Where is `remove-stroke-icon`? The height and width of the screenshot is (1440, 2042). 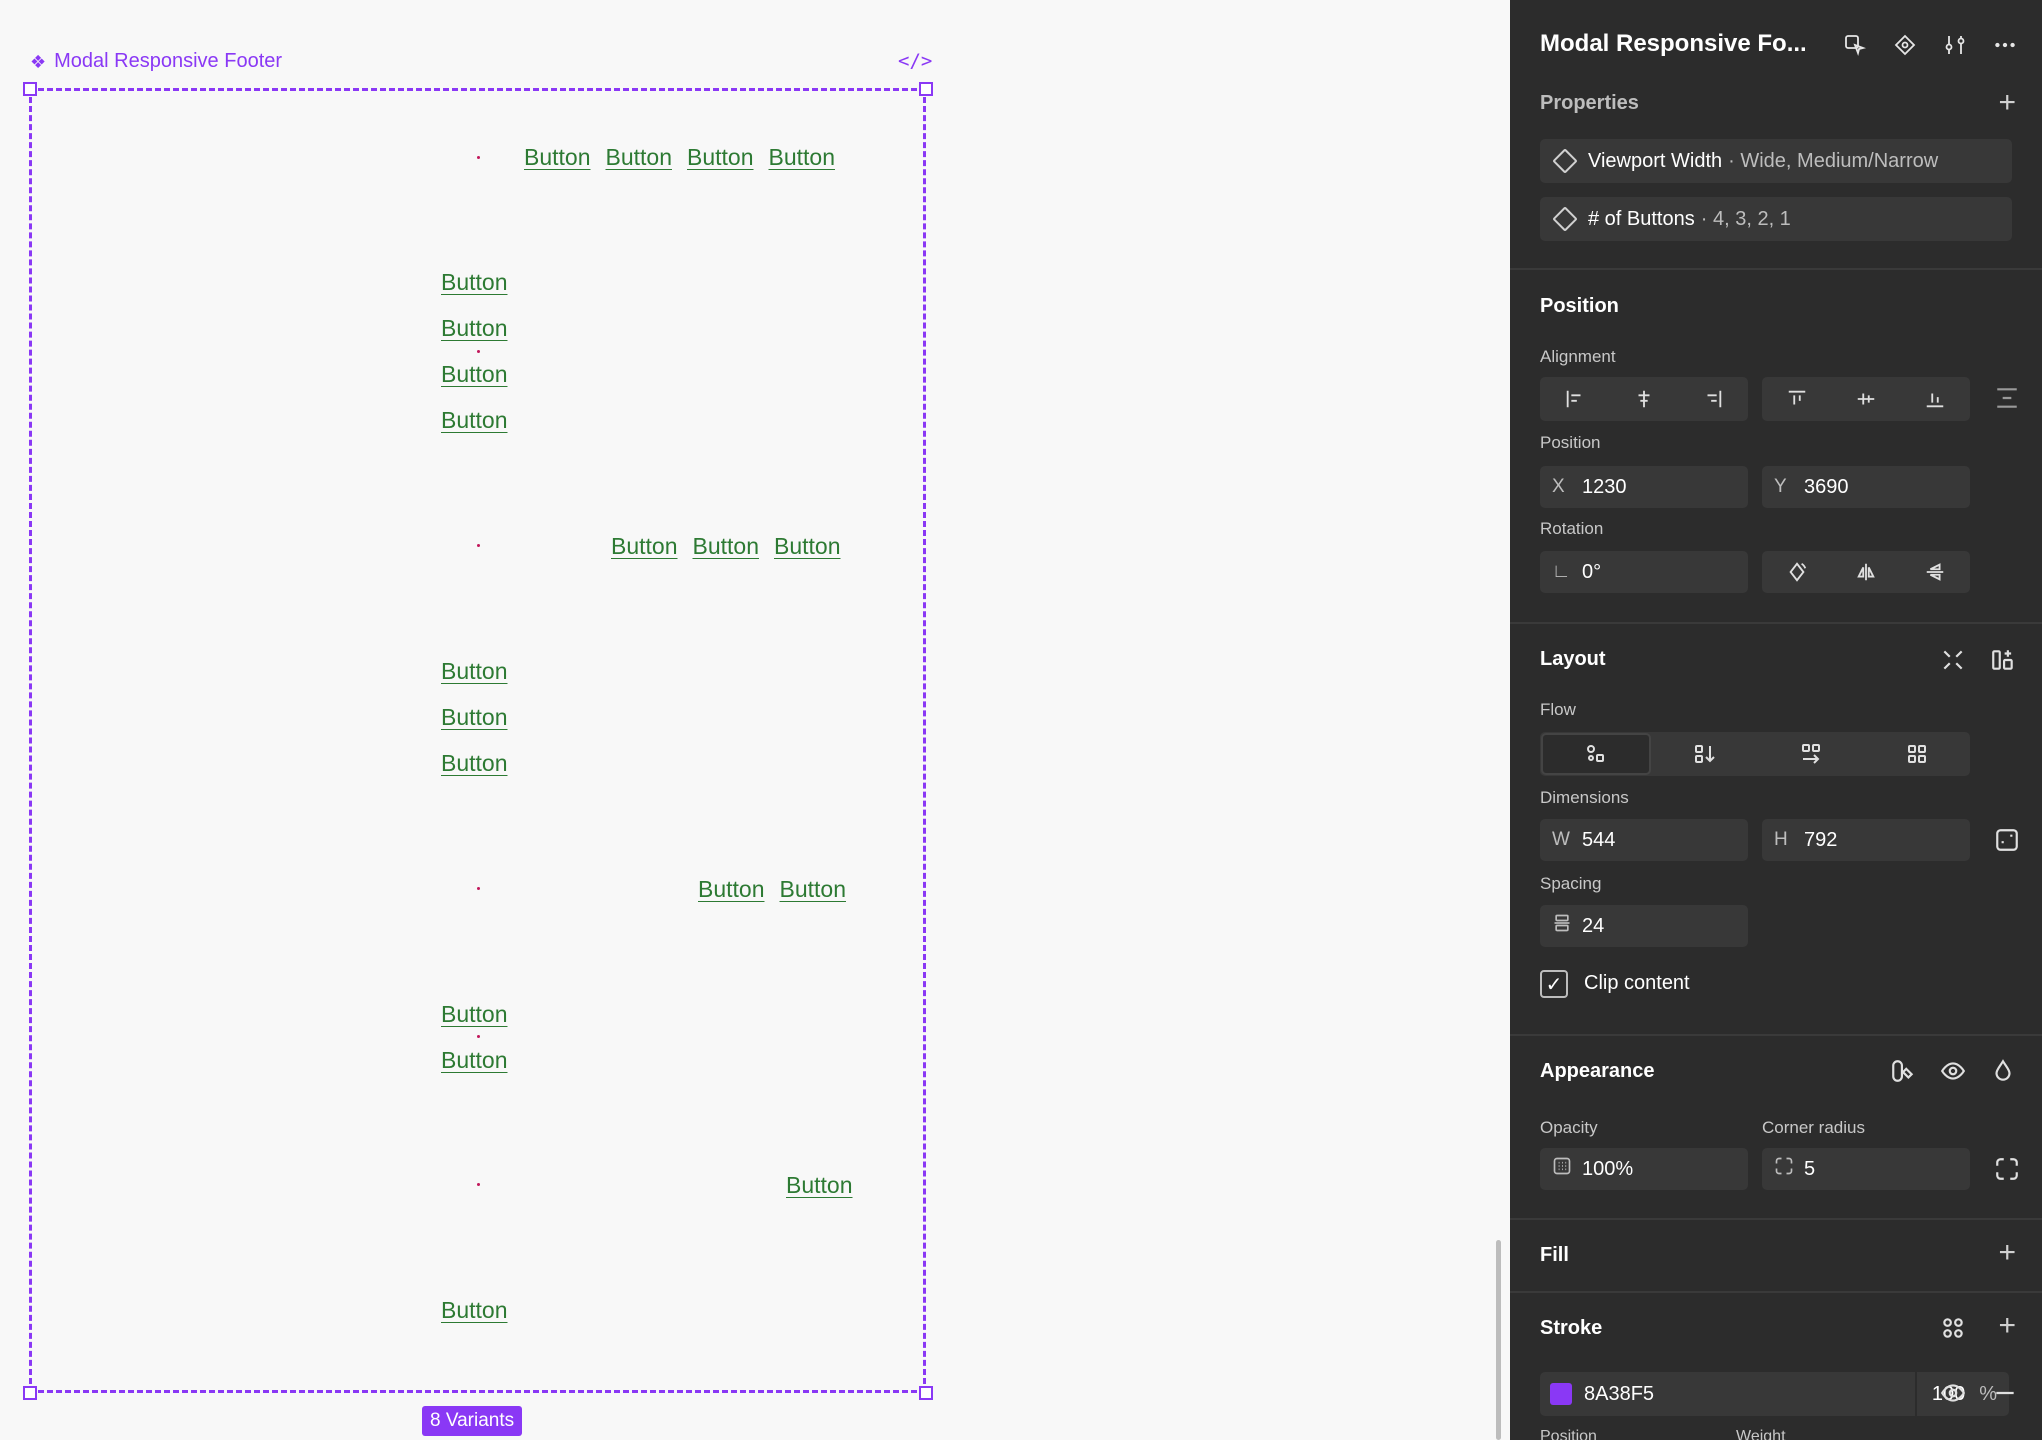 remove-stroke-icon is located at coordinates (2005, 1396).